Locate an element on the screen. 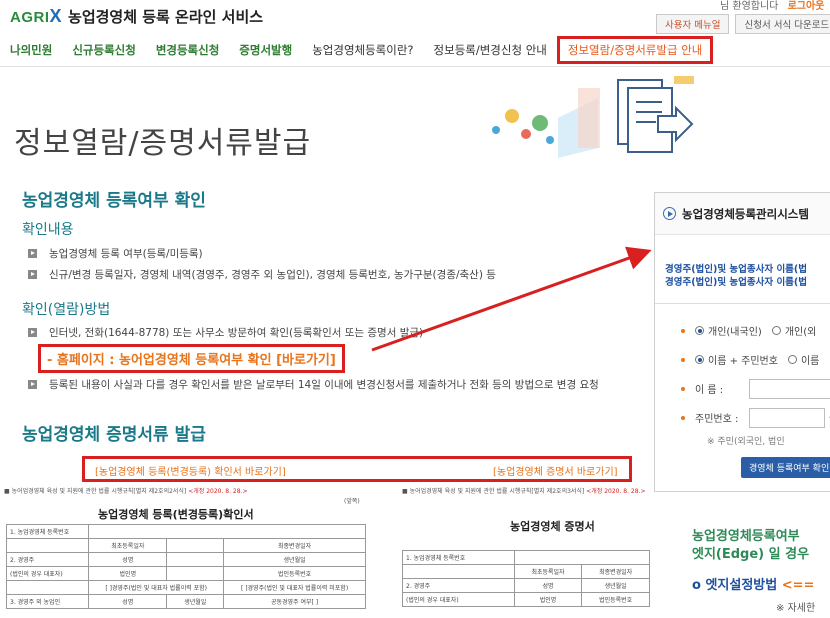  doc2-cell: 법인등록번호 is located at coordinates (615, 599).